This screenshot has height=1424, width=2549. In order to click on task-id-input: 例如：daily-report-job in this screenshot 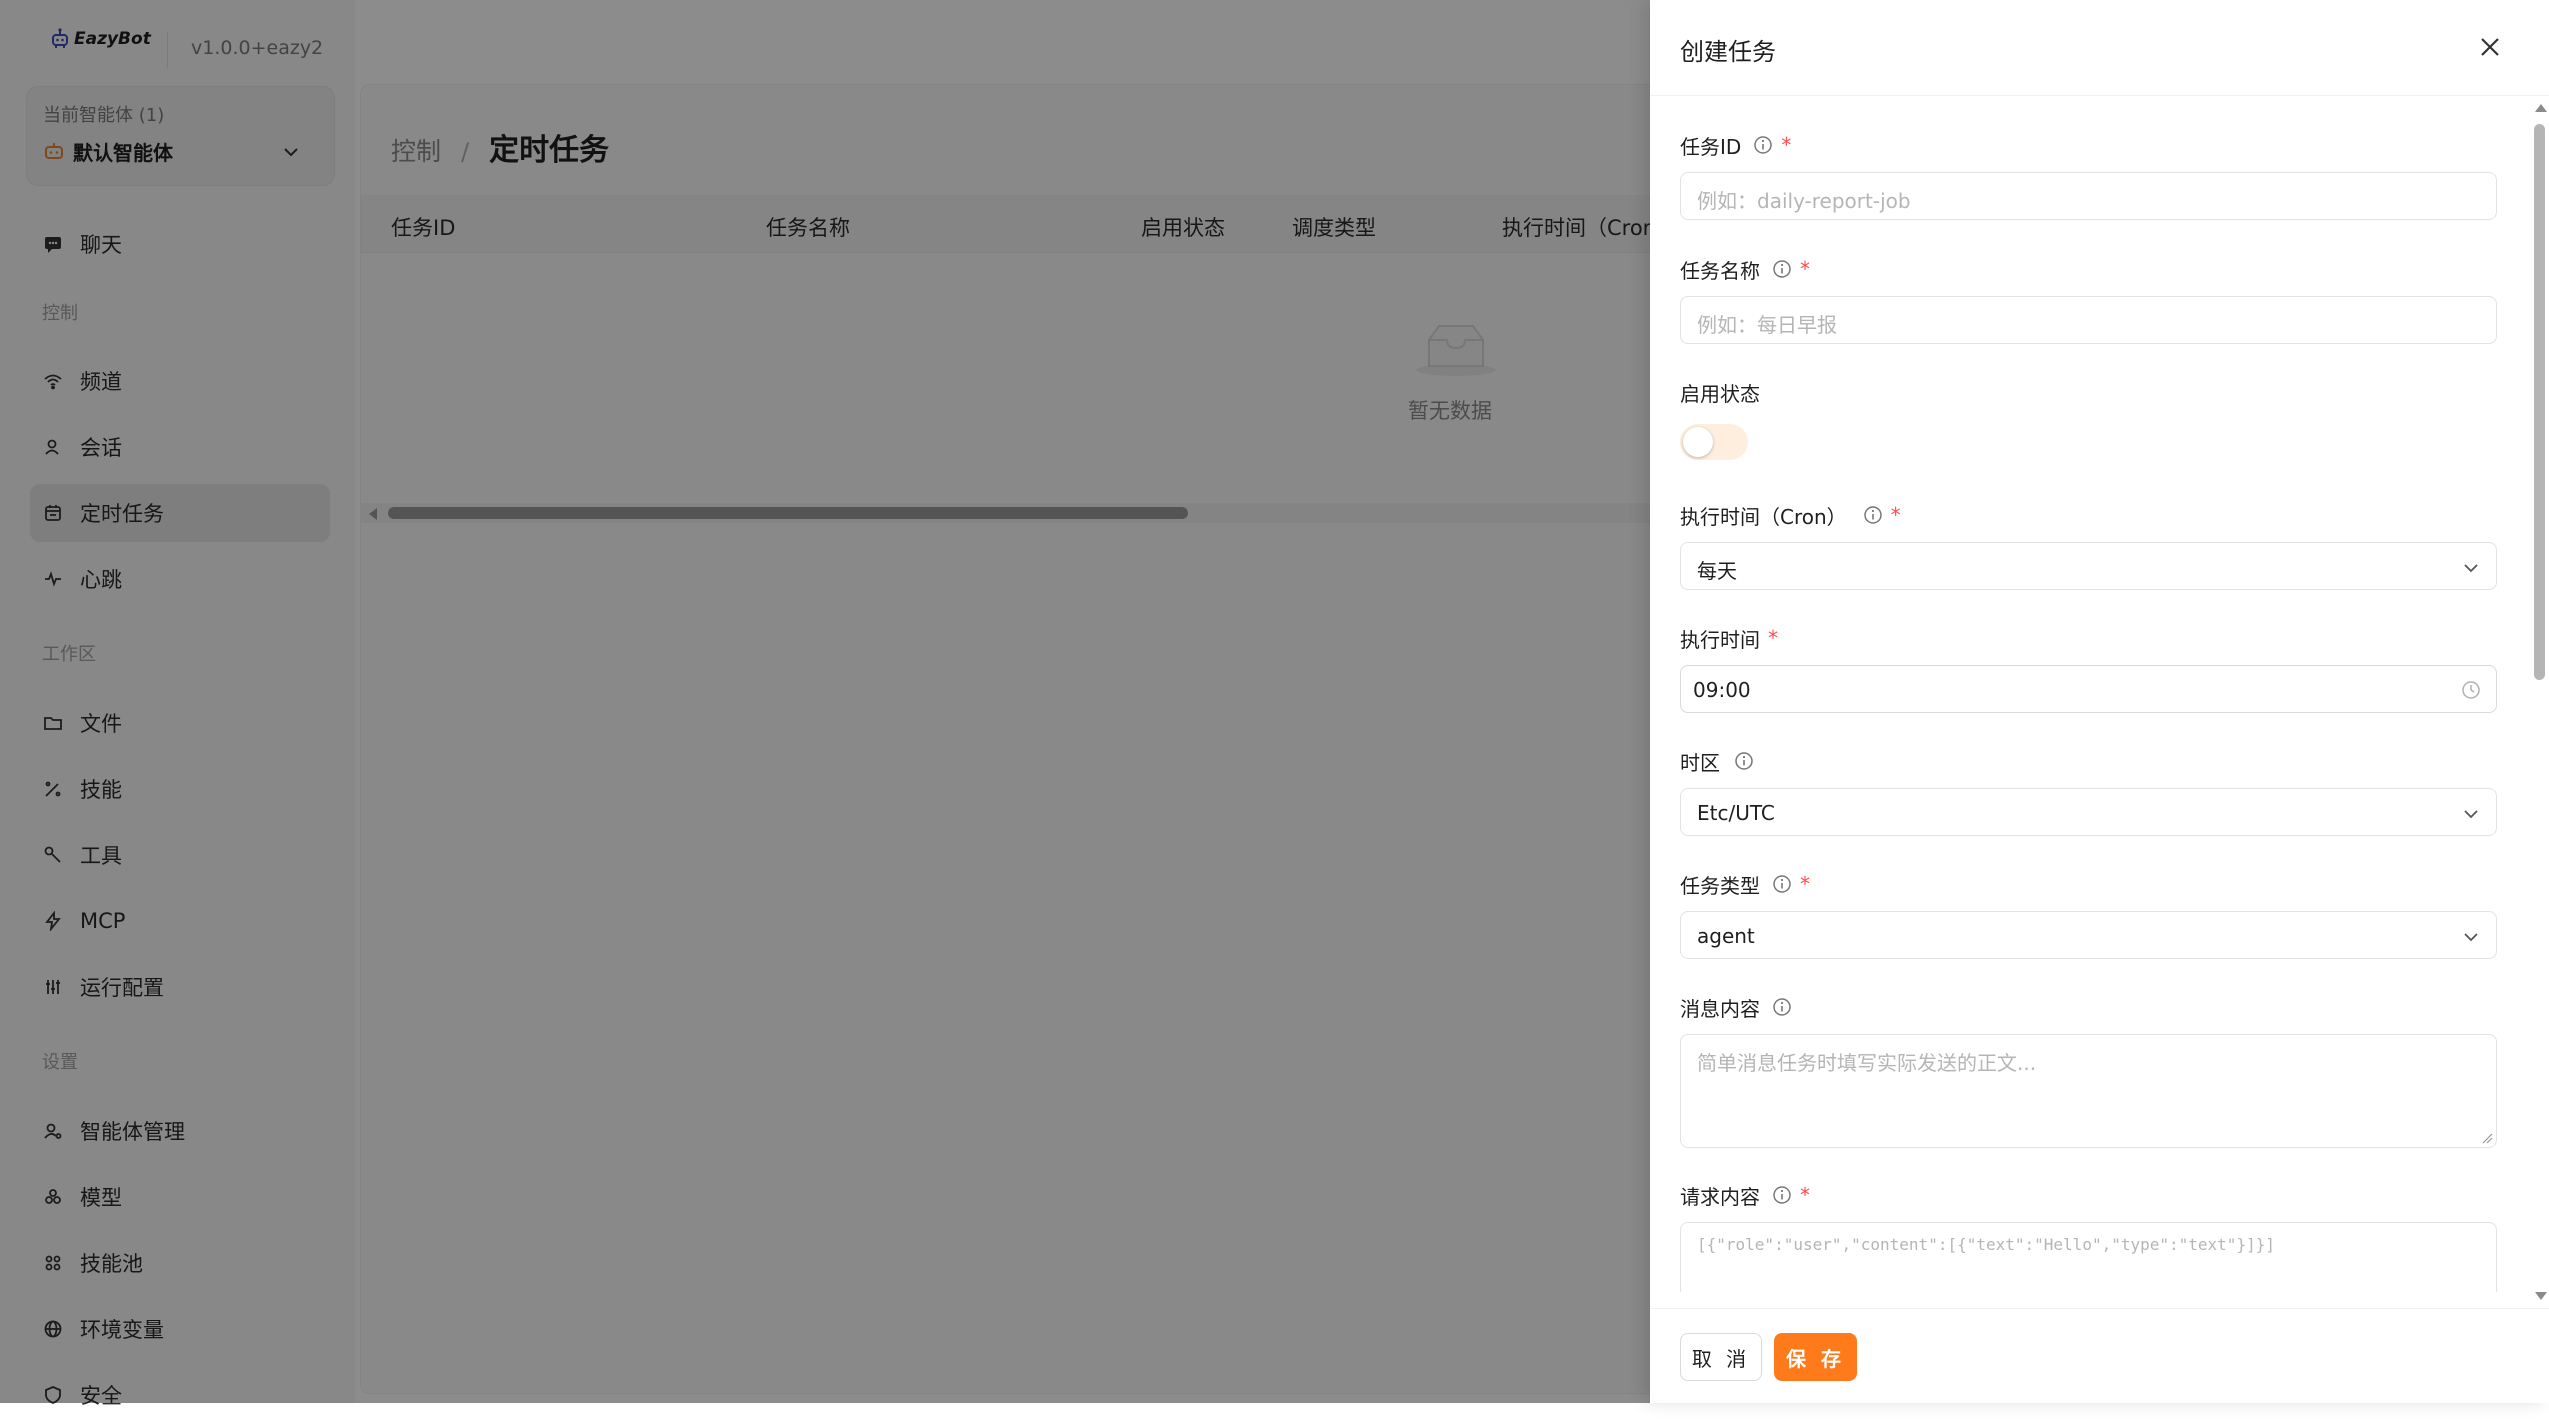, I will do `click(2088, 196)`.